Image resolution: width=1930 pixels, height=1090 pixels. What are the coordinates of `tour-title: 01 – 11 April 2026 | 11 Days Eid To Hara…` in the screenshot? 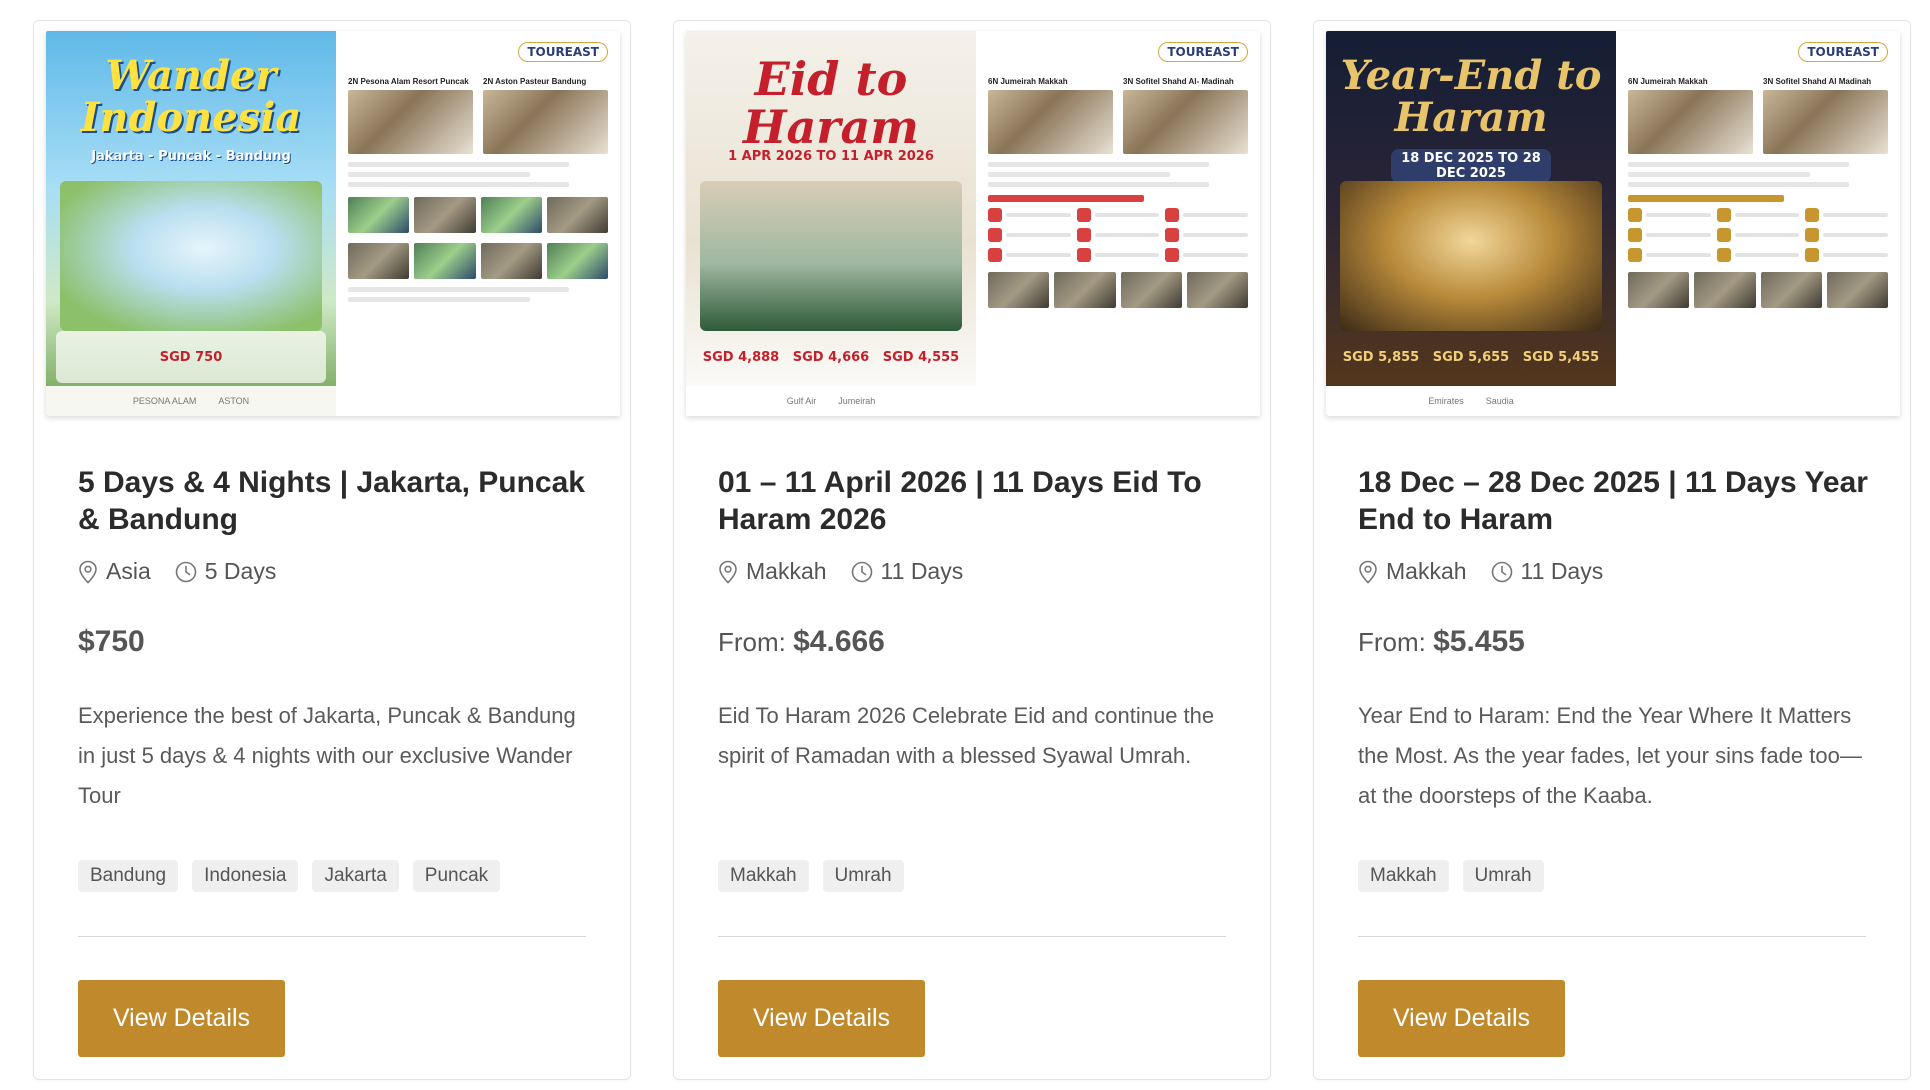 It's located at (978, 501).